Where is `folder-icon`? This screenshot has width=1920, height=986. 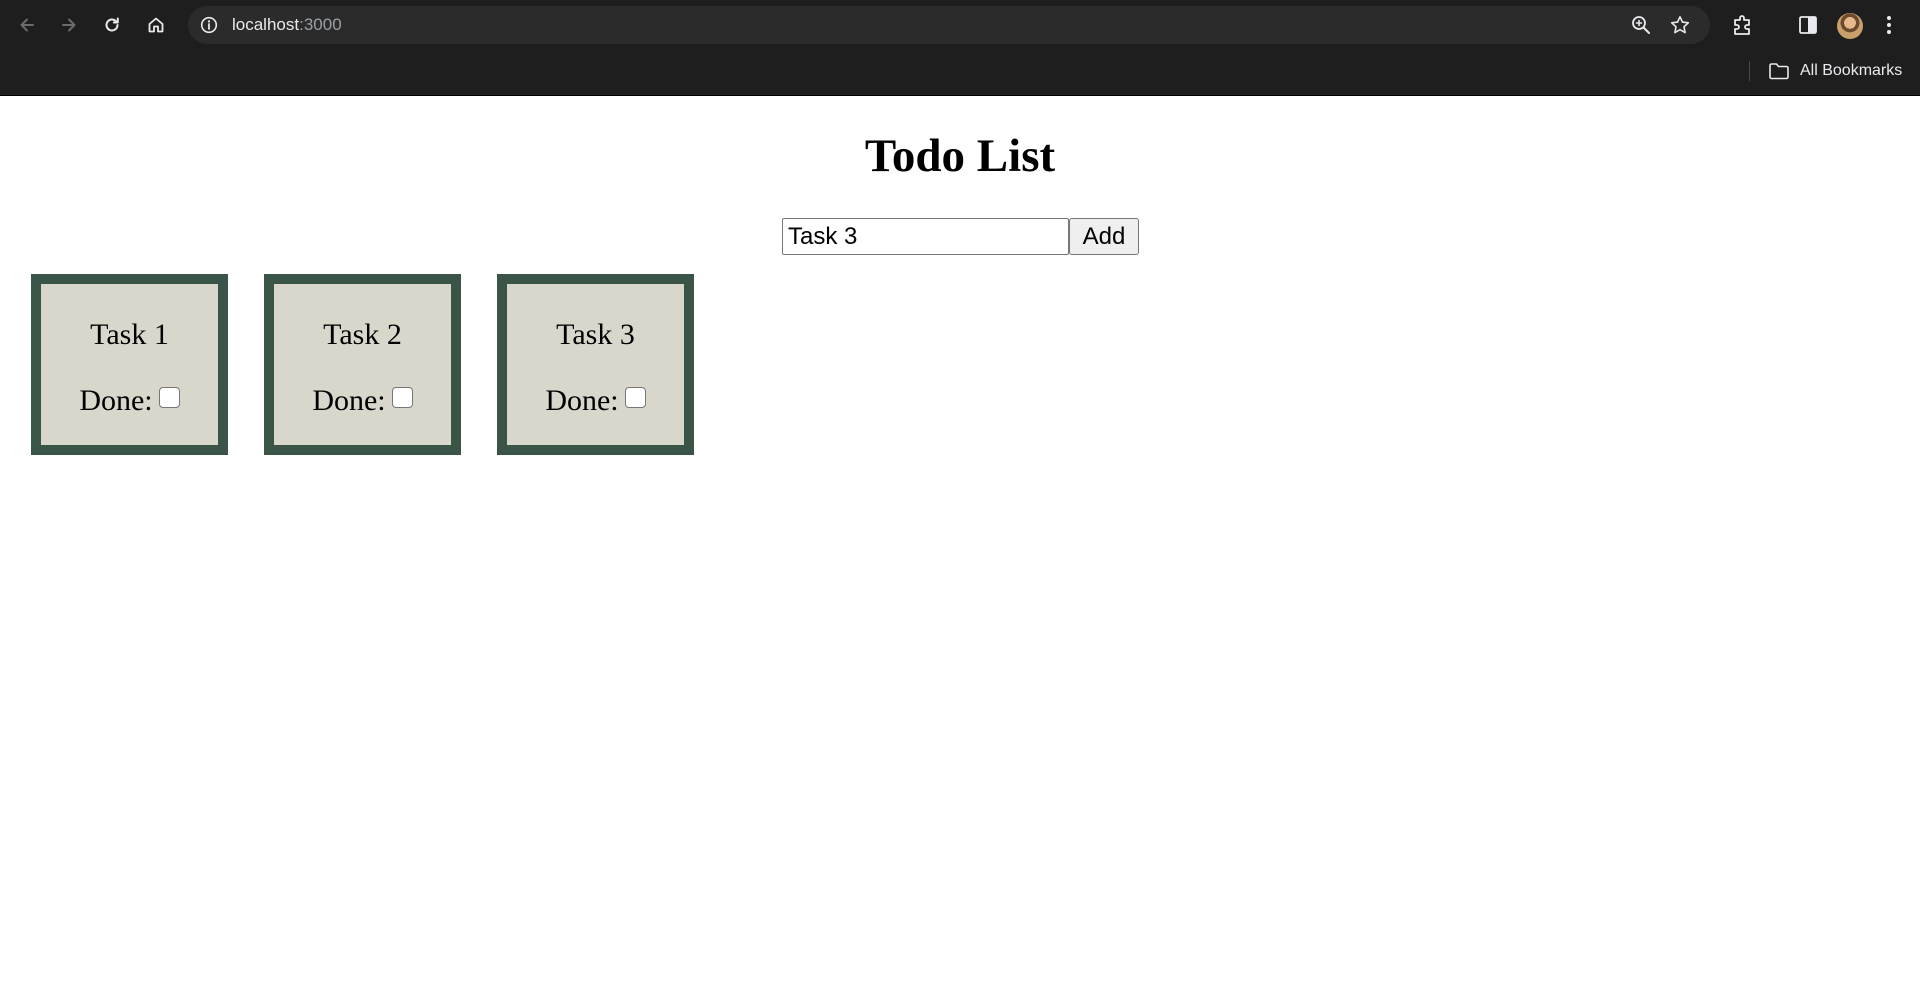
folder-icon is located at coordinates (1779, 71).